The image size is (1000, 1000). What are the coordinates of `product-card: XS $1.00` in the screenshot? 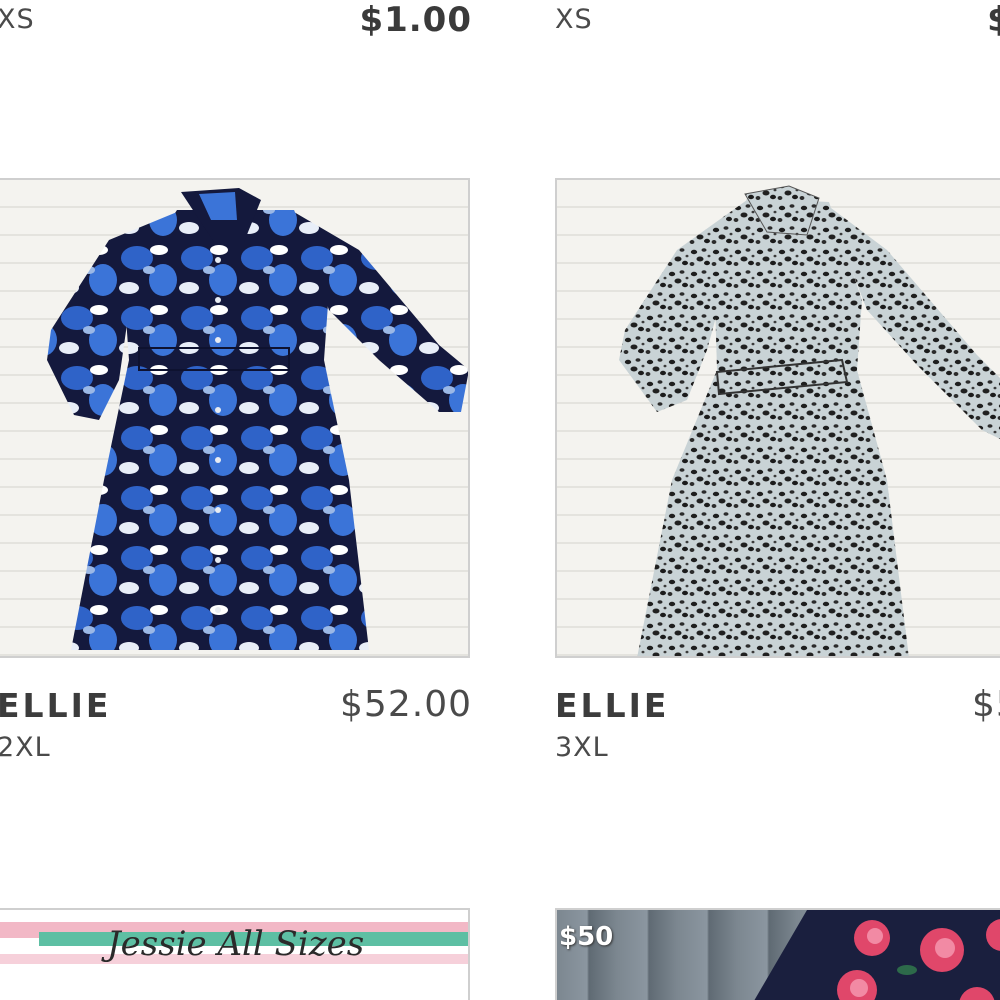 It's located at (236, 22).